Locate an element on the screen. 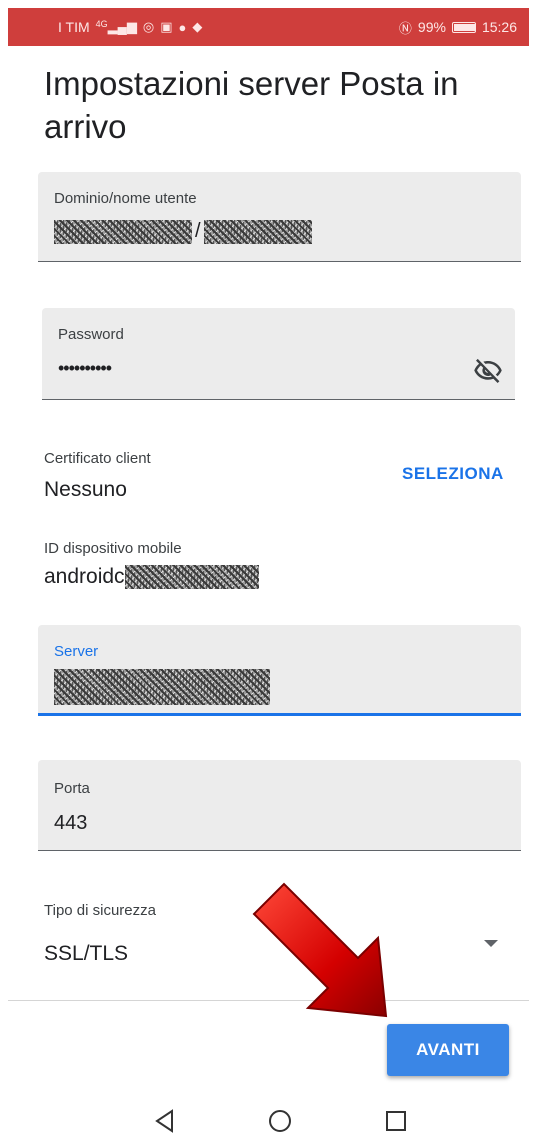 The height and width of the screenshot is (1142, 542). domain-username-field: Dominio/nome utente / is located at coordinates (279, 217).